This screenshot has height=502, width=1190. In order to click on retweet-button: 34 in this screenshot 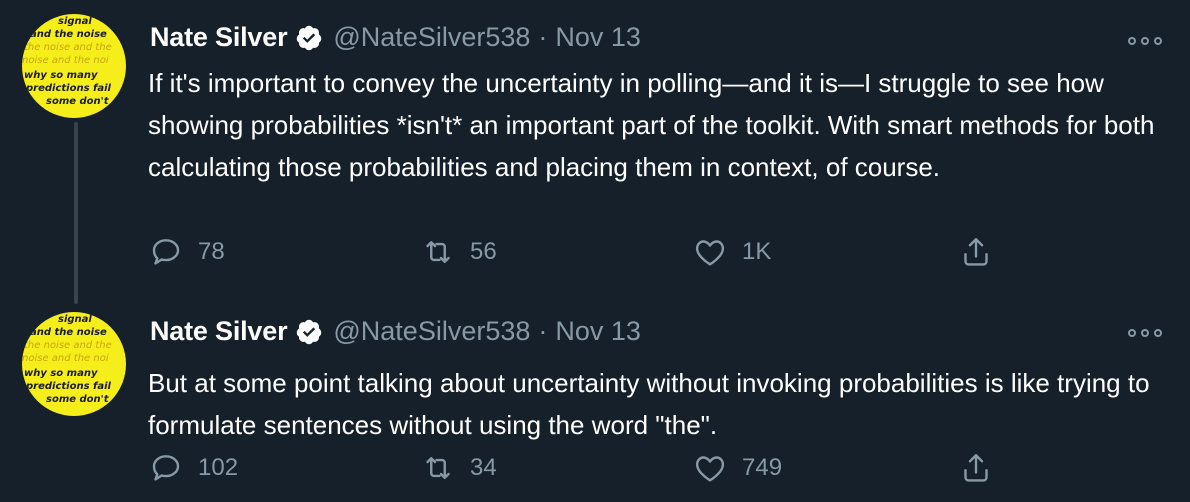, I will do `click(458, 468)`.